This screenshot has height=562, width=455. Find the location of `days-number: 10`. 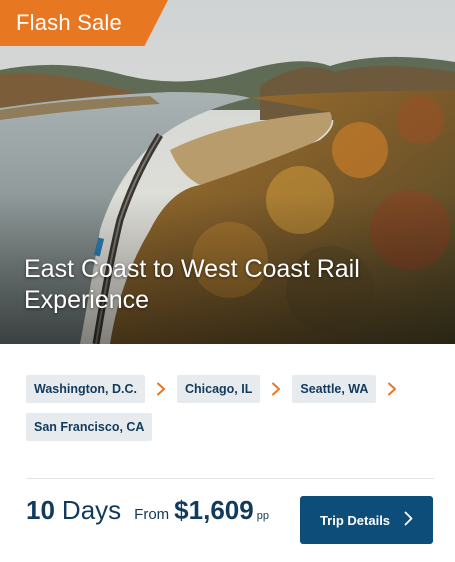

days-number: 10 is located at coordinates (40, 510).